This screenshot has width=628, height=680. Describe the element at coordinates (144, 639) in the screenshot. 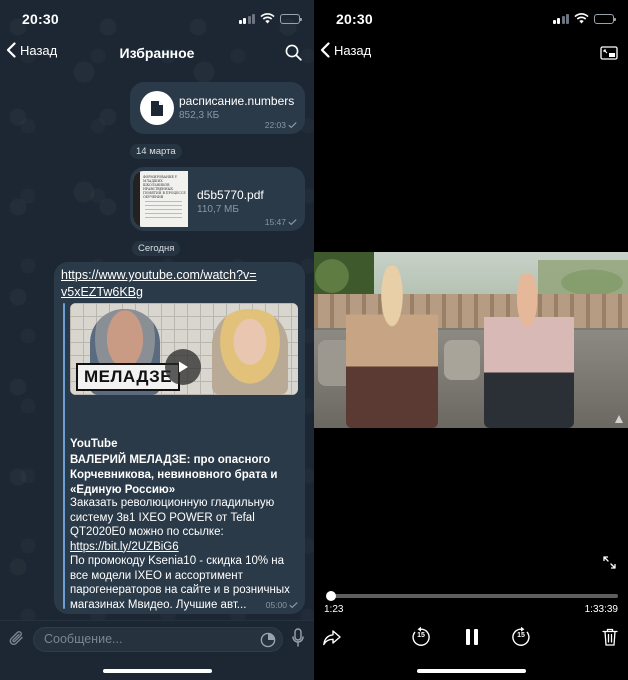

I see `message-input-text` at that location.